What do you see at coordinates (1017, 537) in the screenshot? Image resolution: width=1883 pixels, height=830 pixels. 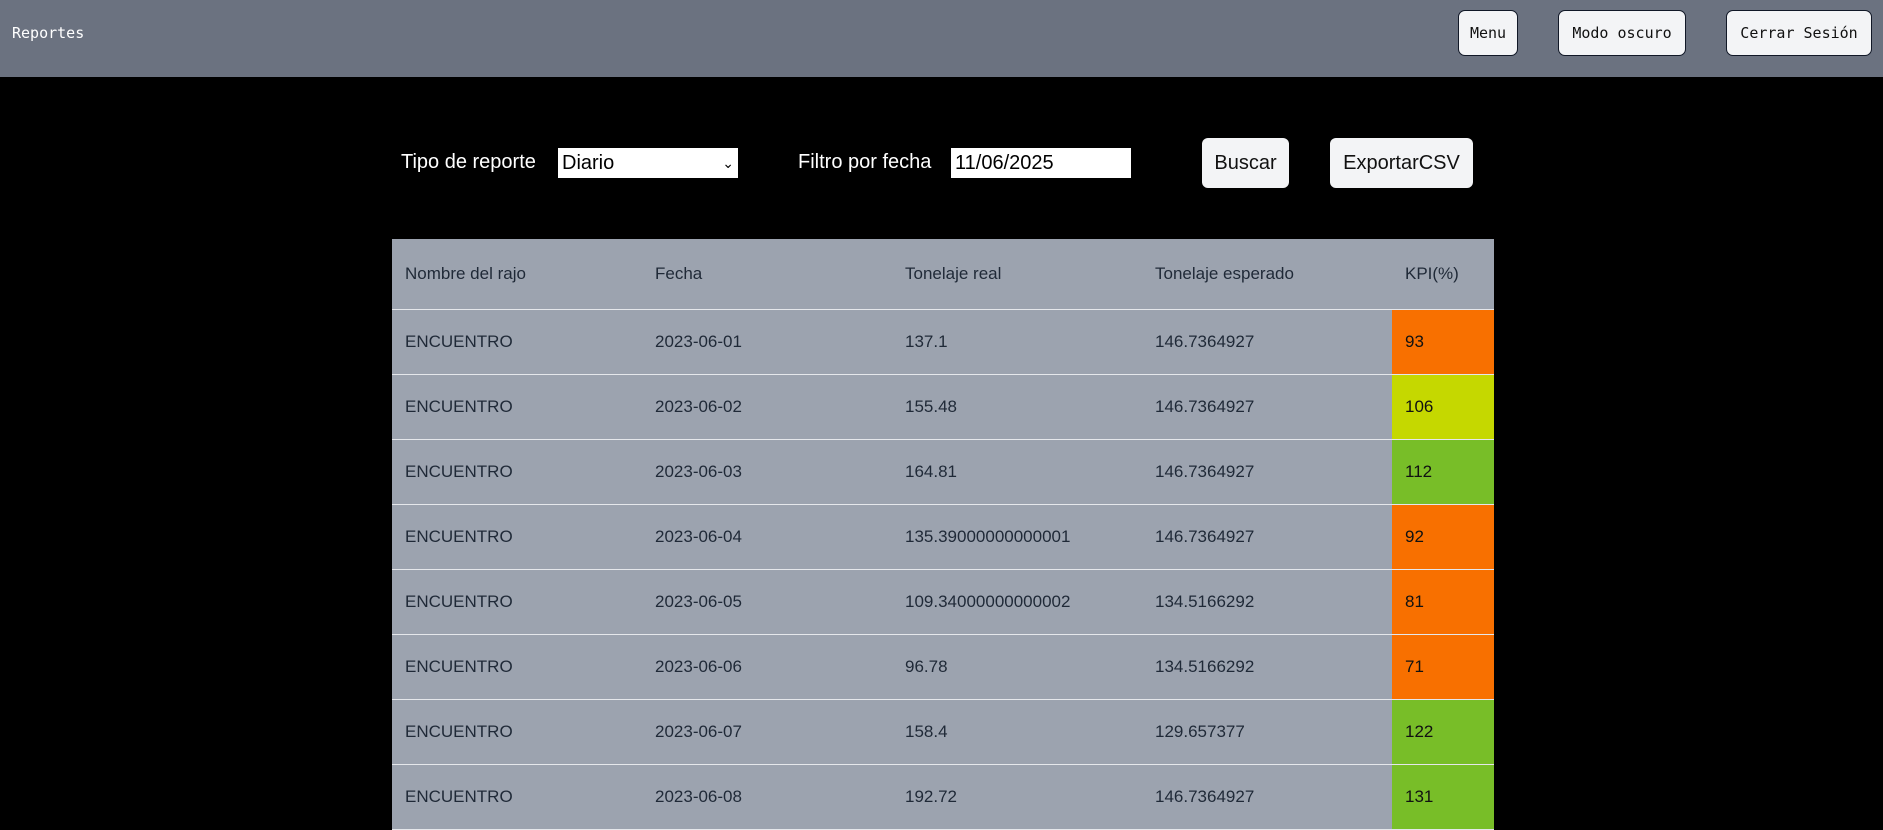 I see `cell-real-tonnage: 135.39000000000001` at bounding box center [1017, 537].